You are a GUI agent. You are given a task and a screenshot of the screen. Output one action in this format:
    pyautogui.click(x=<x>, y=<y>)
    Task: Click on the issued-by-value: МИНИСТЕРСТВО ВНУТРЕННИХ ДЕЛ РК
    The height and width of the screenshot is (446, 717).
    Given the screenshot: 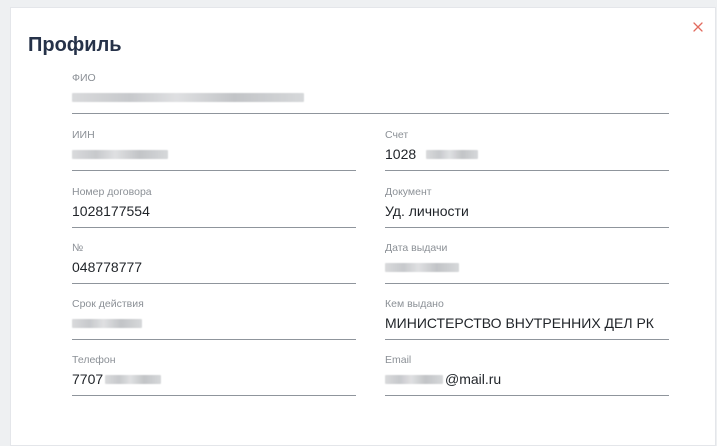 What is the action you would take?
    pyautogui.click(x=519, y=323)
    